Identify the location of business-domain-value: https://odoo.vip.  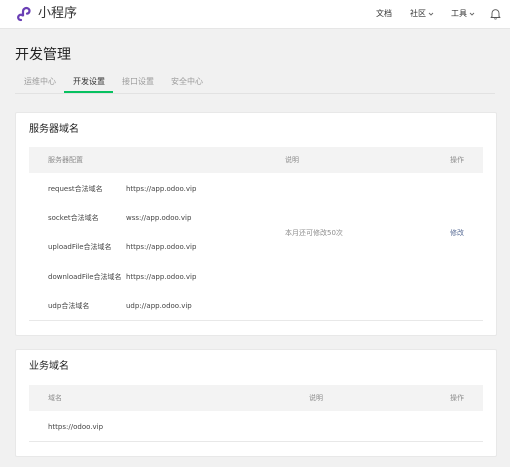
(76, 427).